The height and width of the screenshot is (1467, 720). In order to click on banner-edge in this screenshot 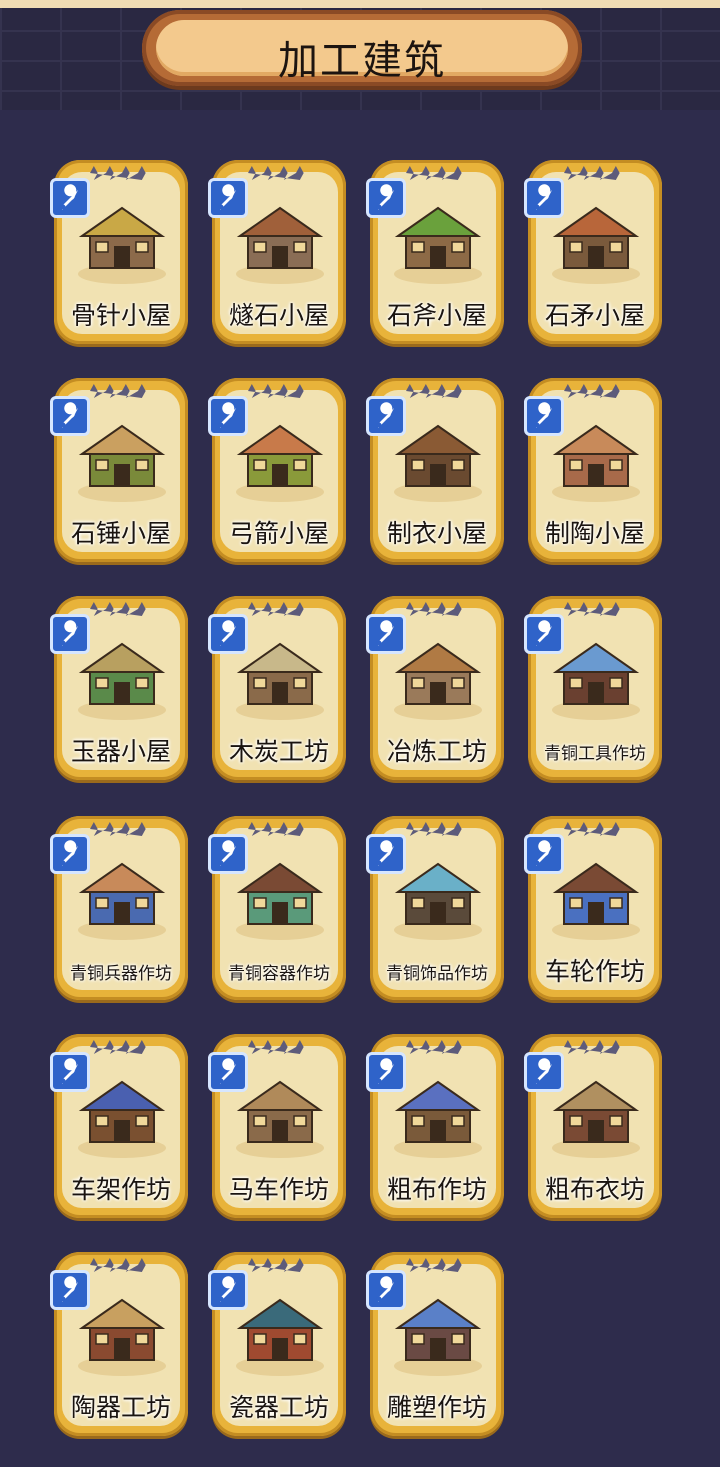, I will do `click(360, 4)`.